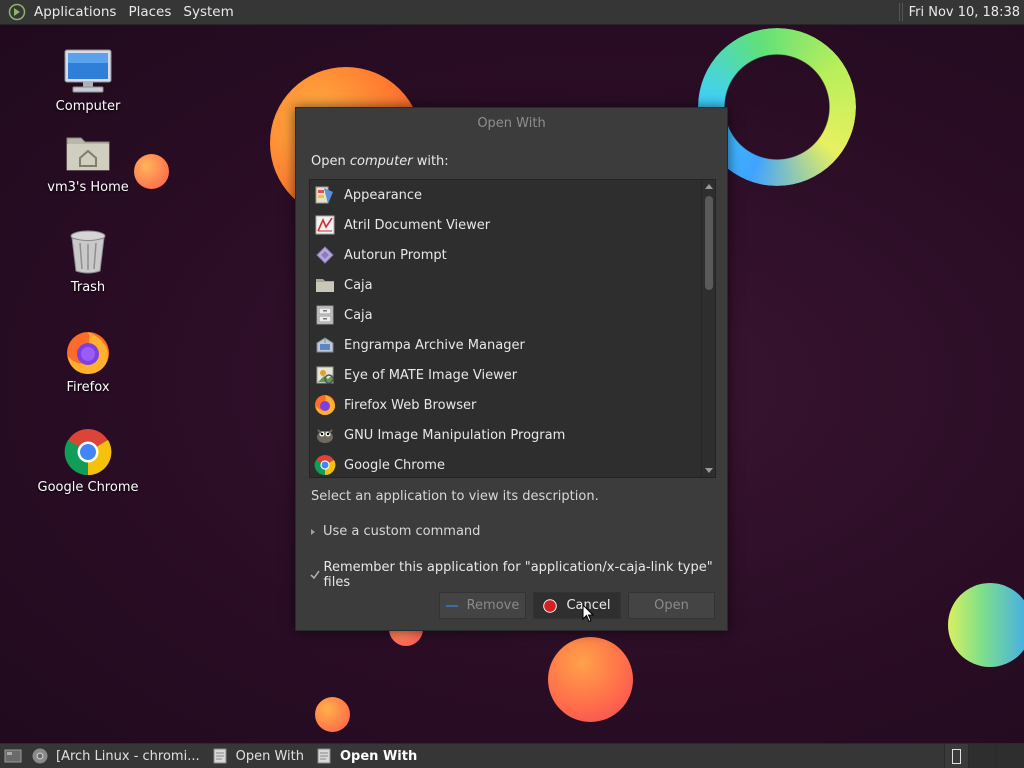  Describe the element at coordinates (325, 195) in the screenshot. I see `appearance-icon` at that location.